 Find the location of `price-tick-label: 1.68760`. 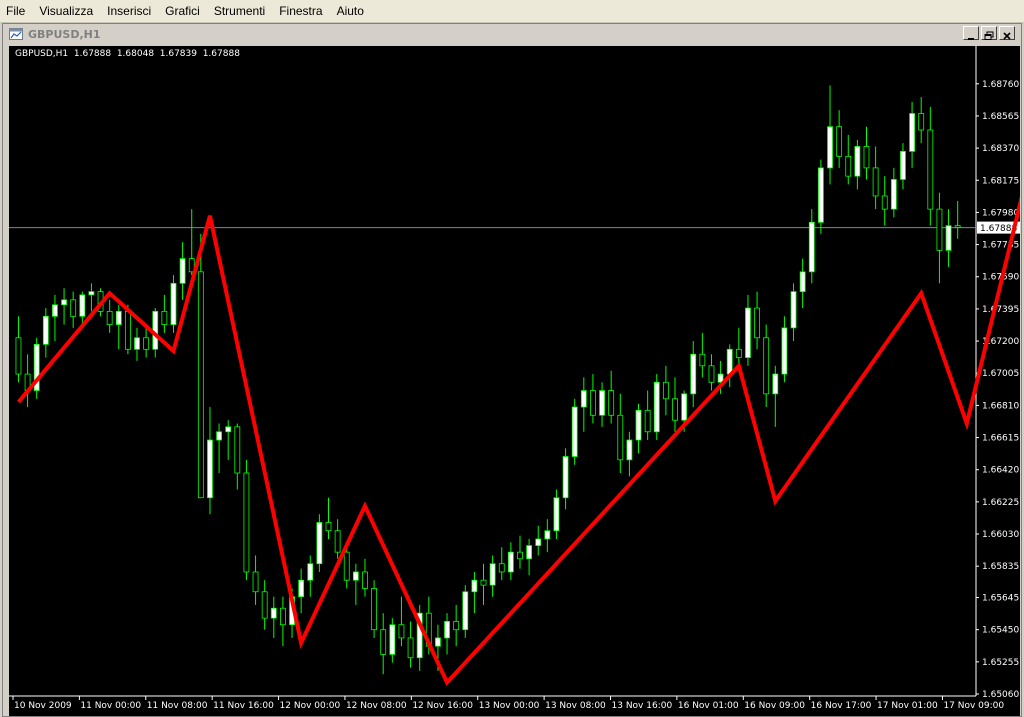

price-tick-label: 1.68760 is located at coordinates (1000, 85).